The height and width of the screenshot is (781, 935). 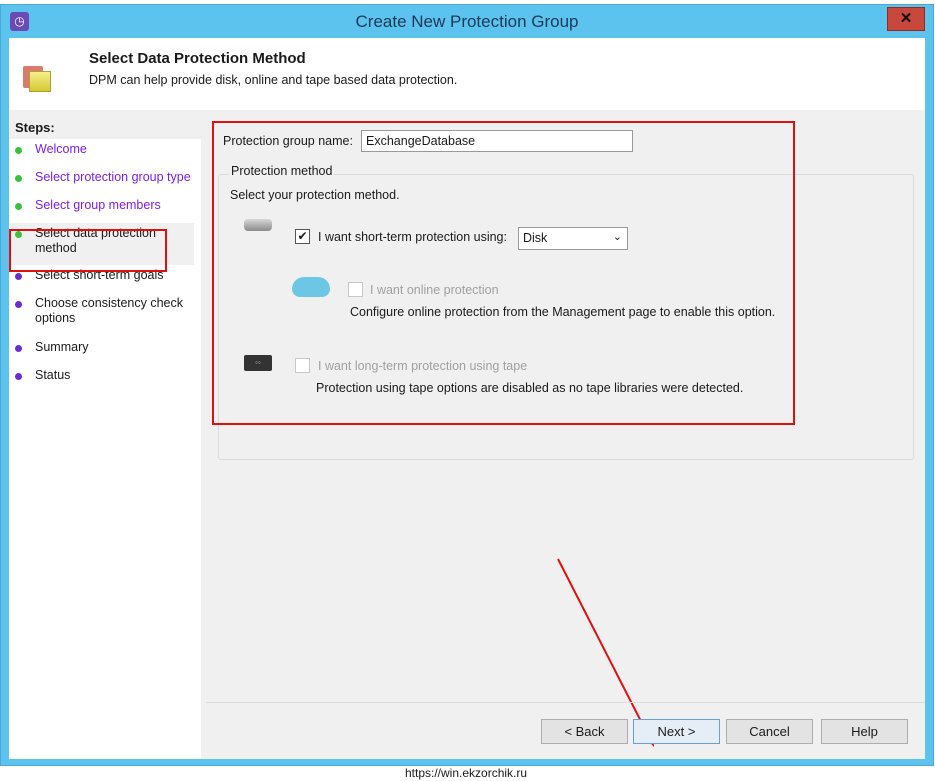 I want to click on step-welcome: Welcome, so click(x=105, y=153).